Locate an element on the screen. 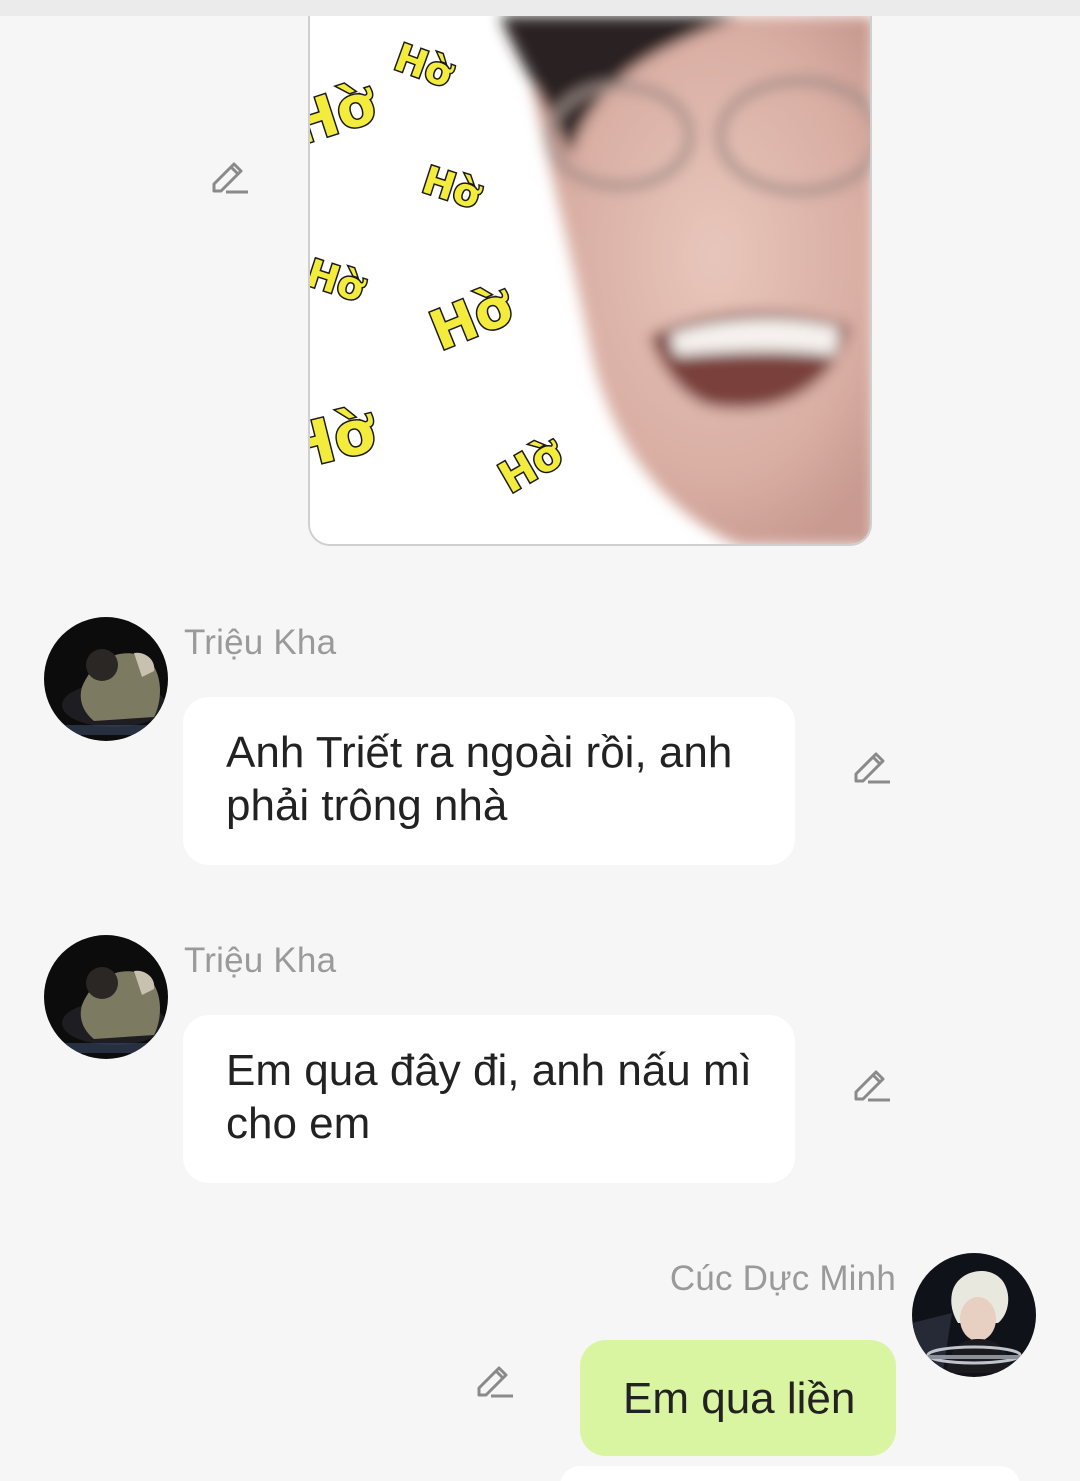 The width and height of the screenshot is (1080, 1481). top-bar-edge is located at coordinates (540, 8).